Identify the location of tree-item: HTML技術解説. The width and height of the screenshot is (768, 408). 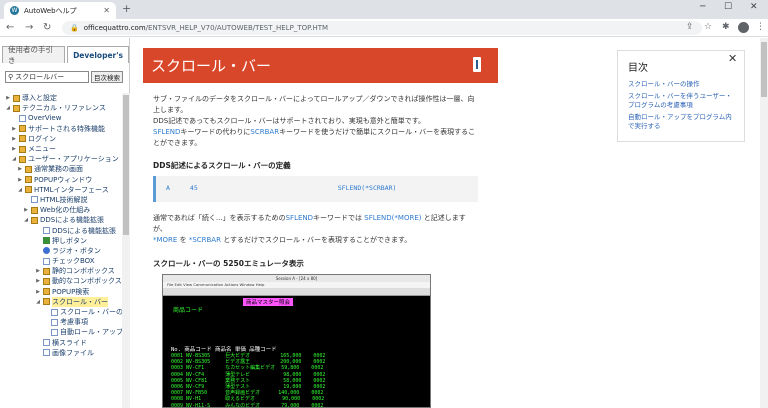
(61, 200).